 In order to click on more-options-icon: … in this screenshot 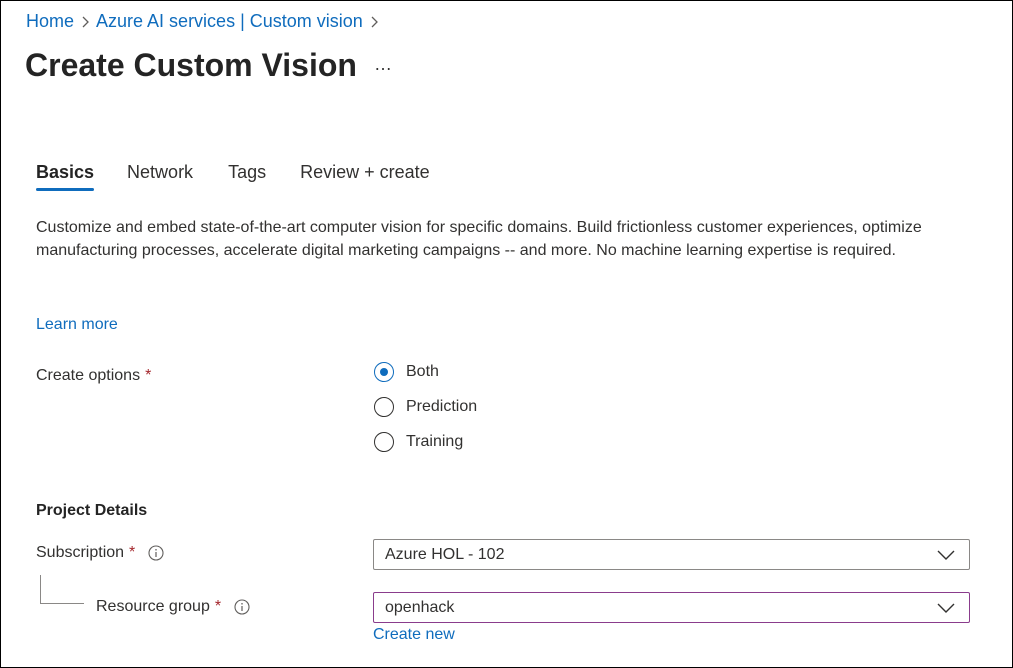, I will do `click(383, 64)`.